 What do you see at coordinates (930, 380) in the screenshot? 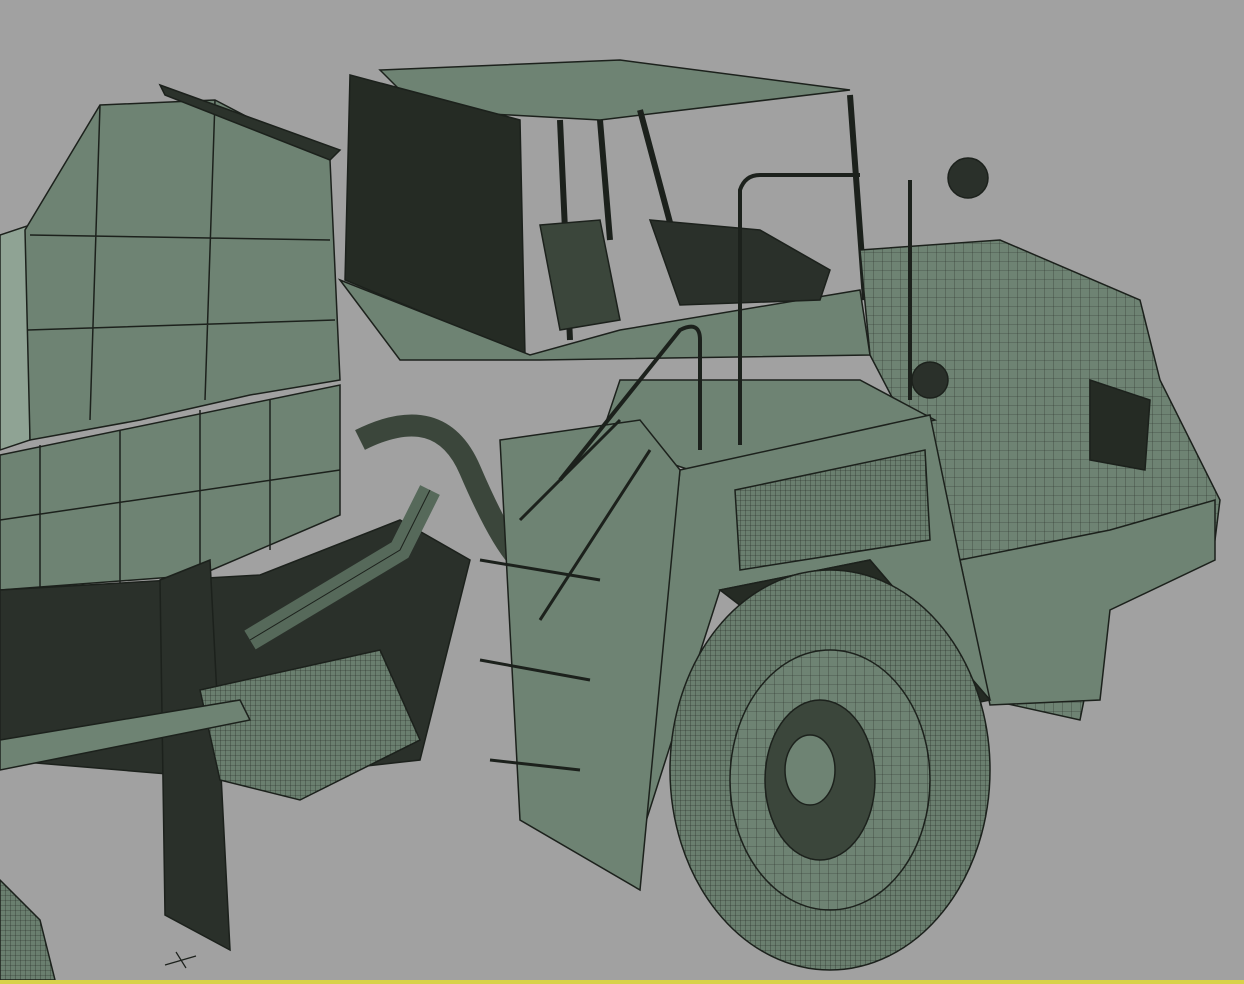
I see `beacon-light` at bounding box center [930, 380].